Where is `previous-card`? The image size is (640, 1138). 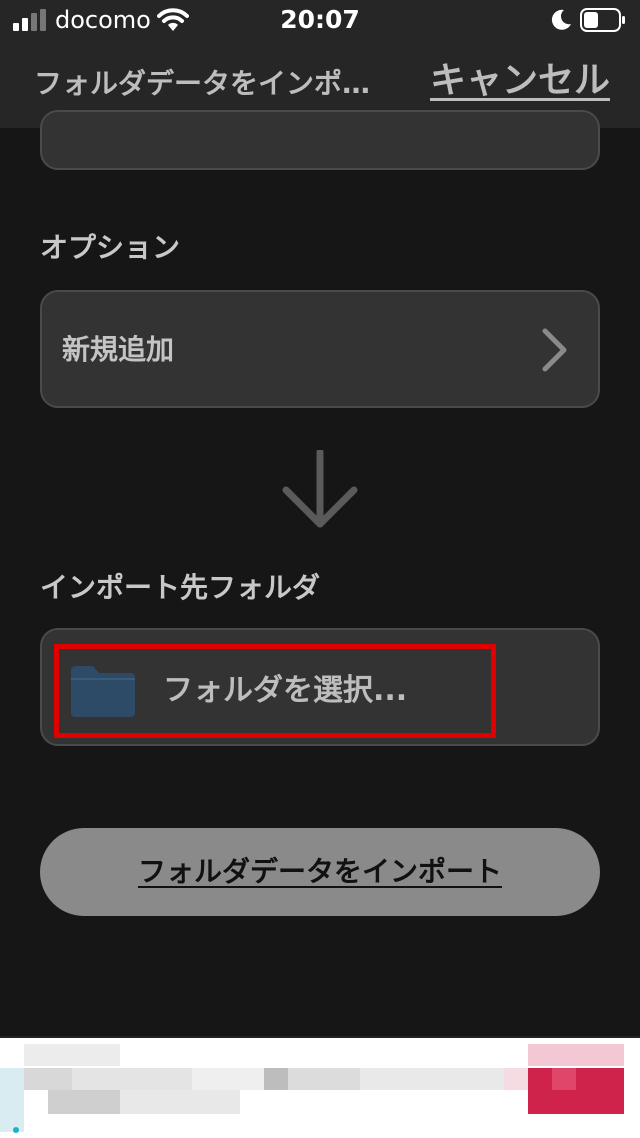 previous-card is located at coordinates (320, 140).